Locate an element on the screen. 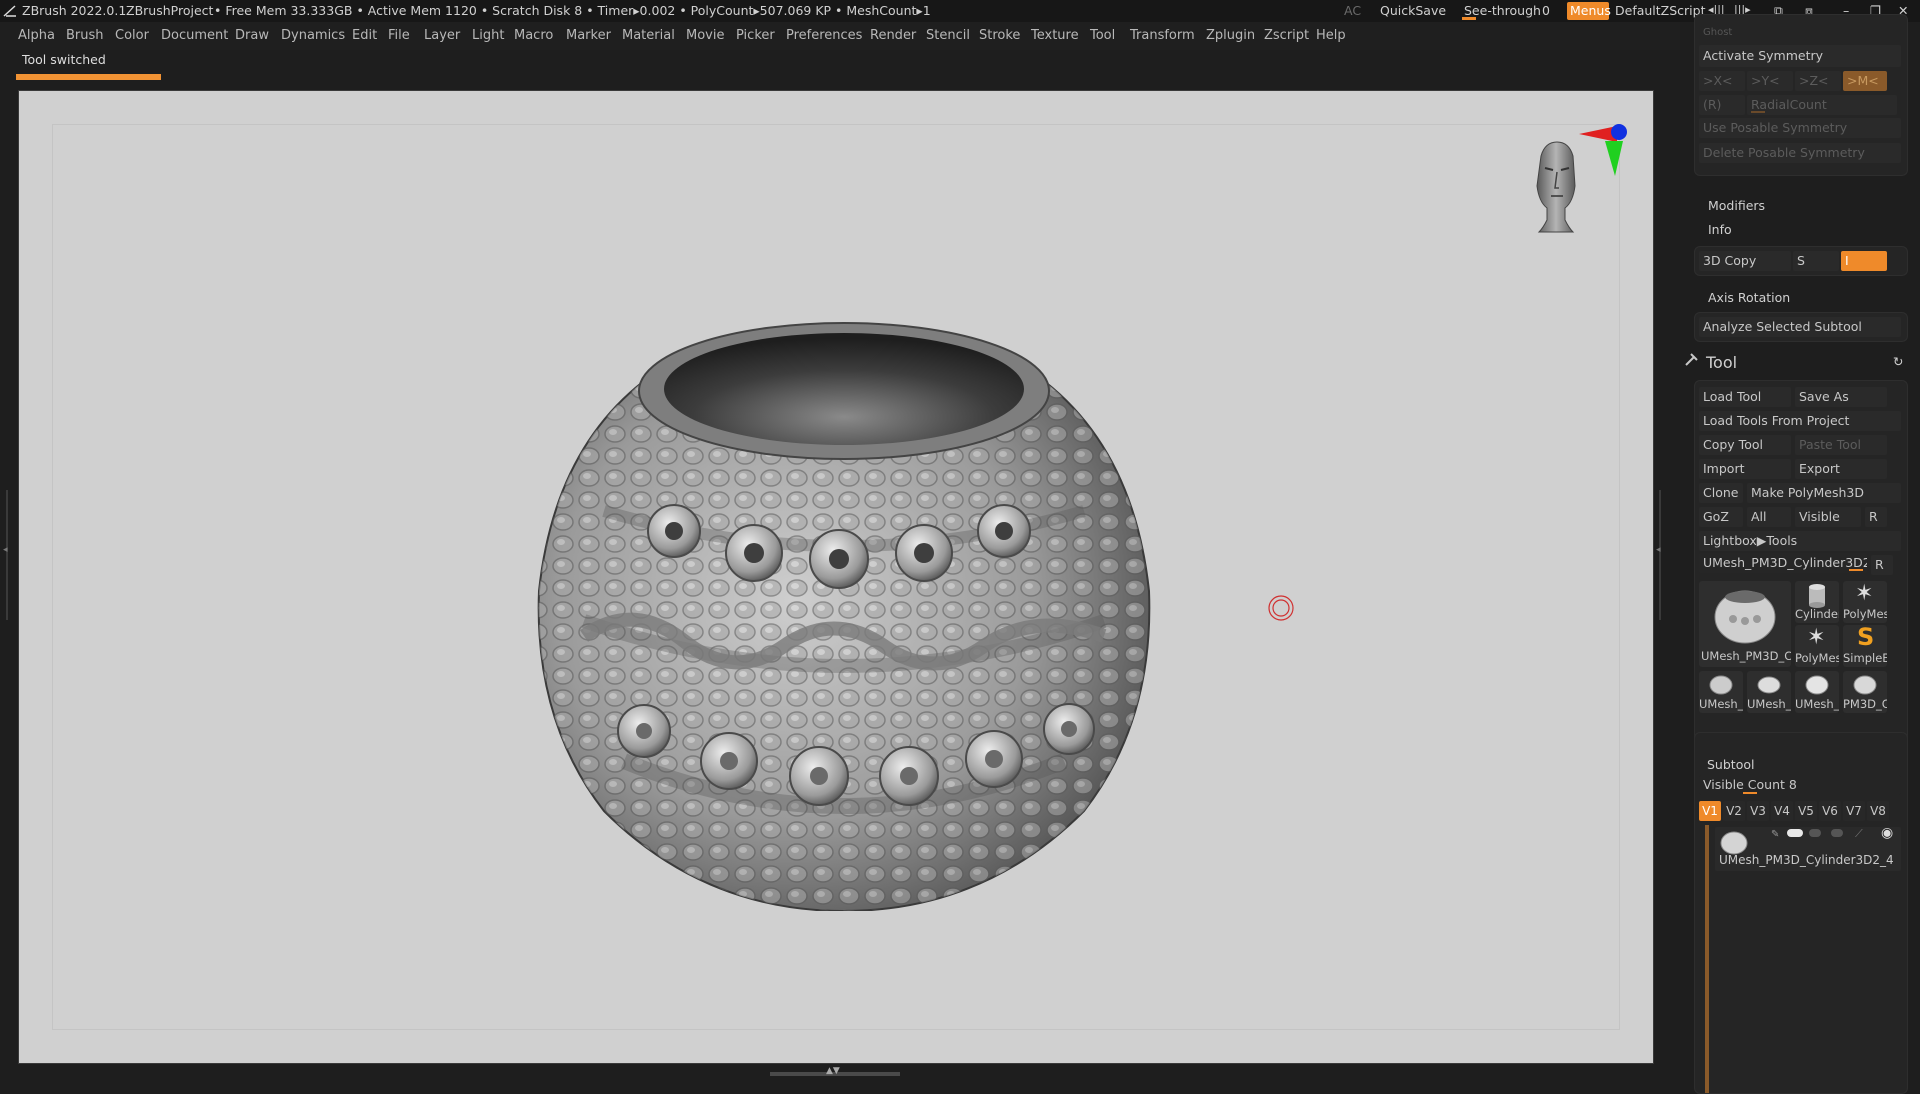  axis-rotation-header: Axis Rotation is located at coordinates (1749, 297).